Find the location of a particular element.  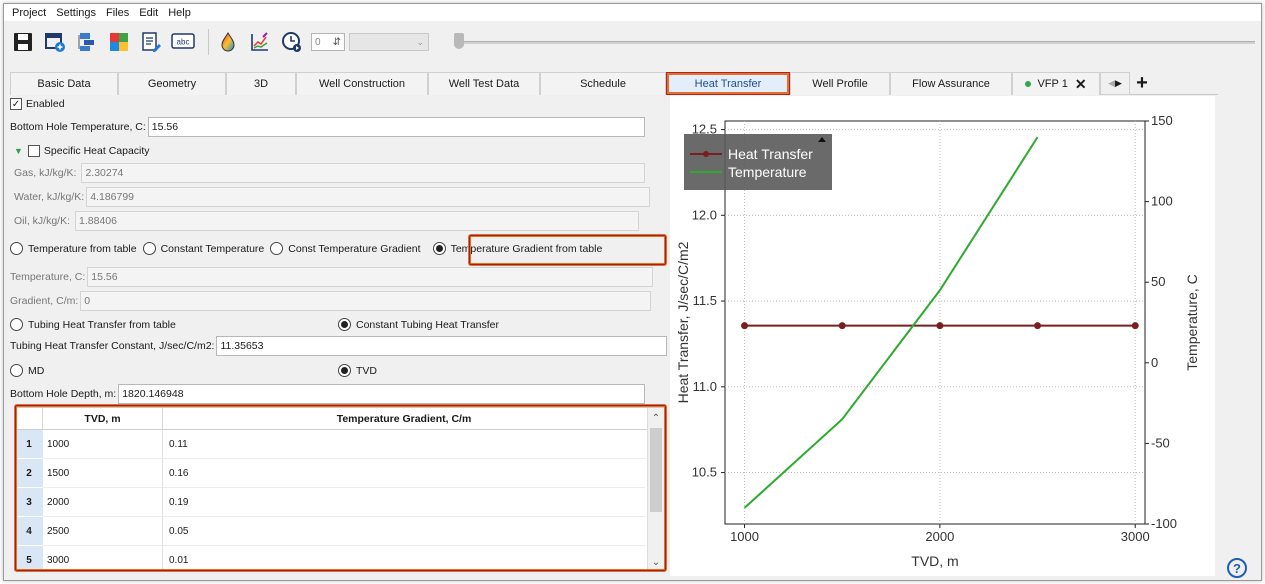

radio-const-grad is located at coordinates (277, 248).